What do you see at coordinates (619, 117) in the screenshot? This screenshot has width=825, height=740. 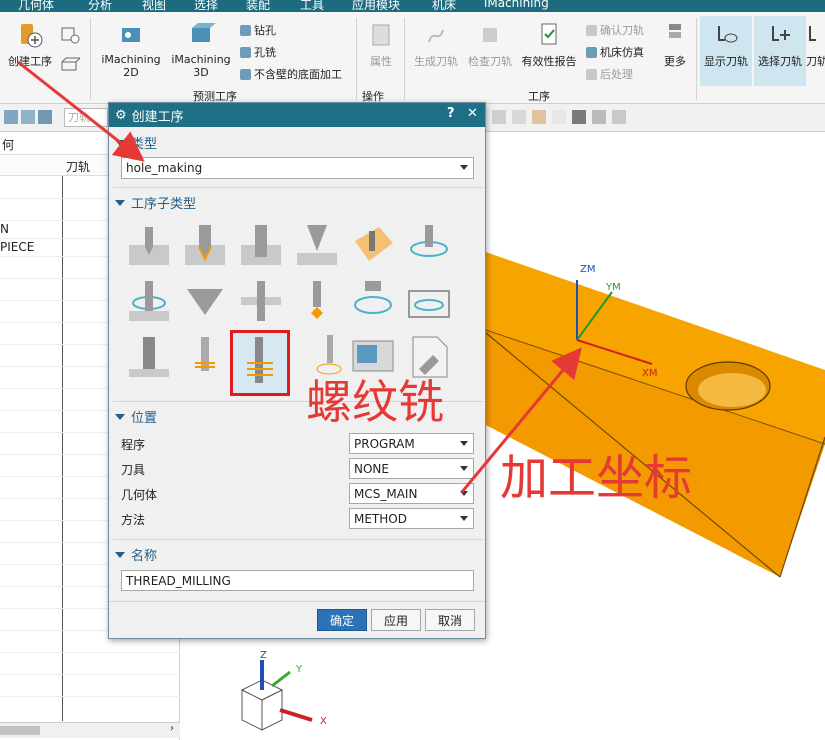 I see `percent-icon` at bounding box center [619, 117].